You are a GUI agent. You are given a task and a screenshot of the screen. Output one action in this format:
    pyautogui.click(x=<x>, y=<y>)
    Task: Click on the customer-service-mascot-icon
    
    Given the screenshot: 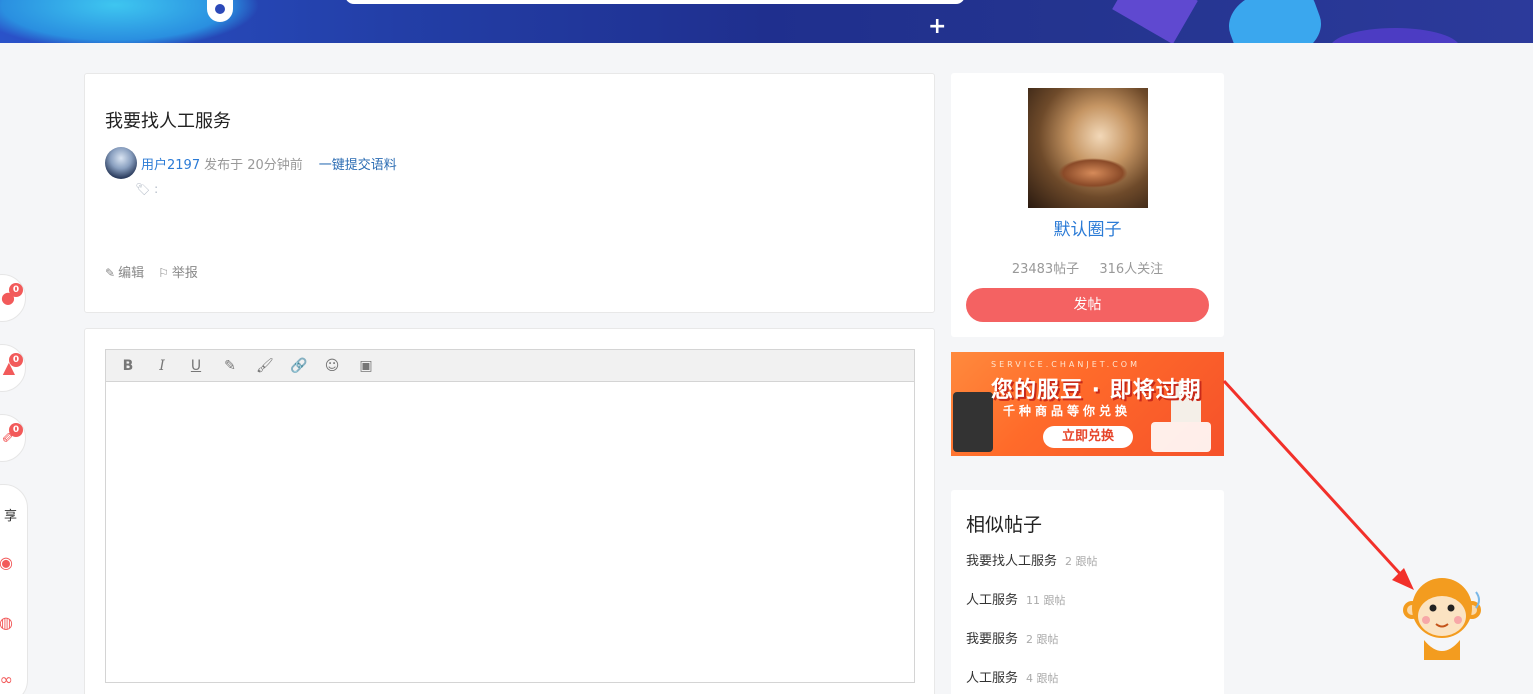 What is the action you would take?
    pyautogui.click(x=1442, y=615)
    